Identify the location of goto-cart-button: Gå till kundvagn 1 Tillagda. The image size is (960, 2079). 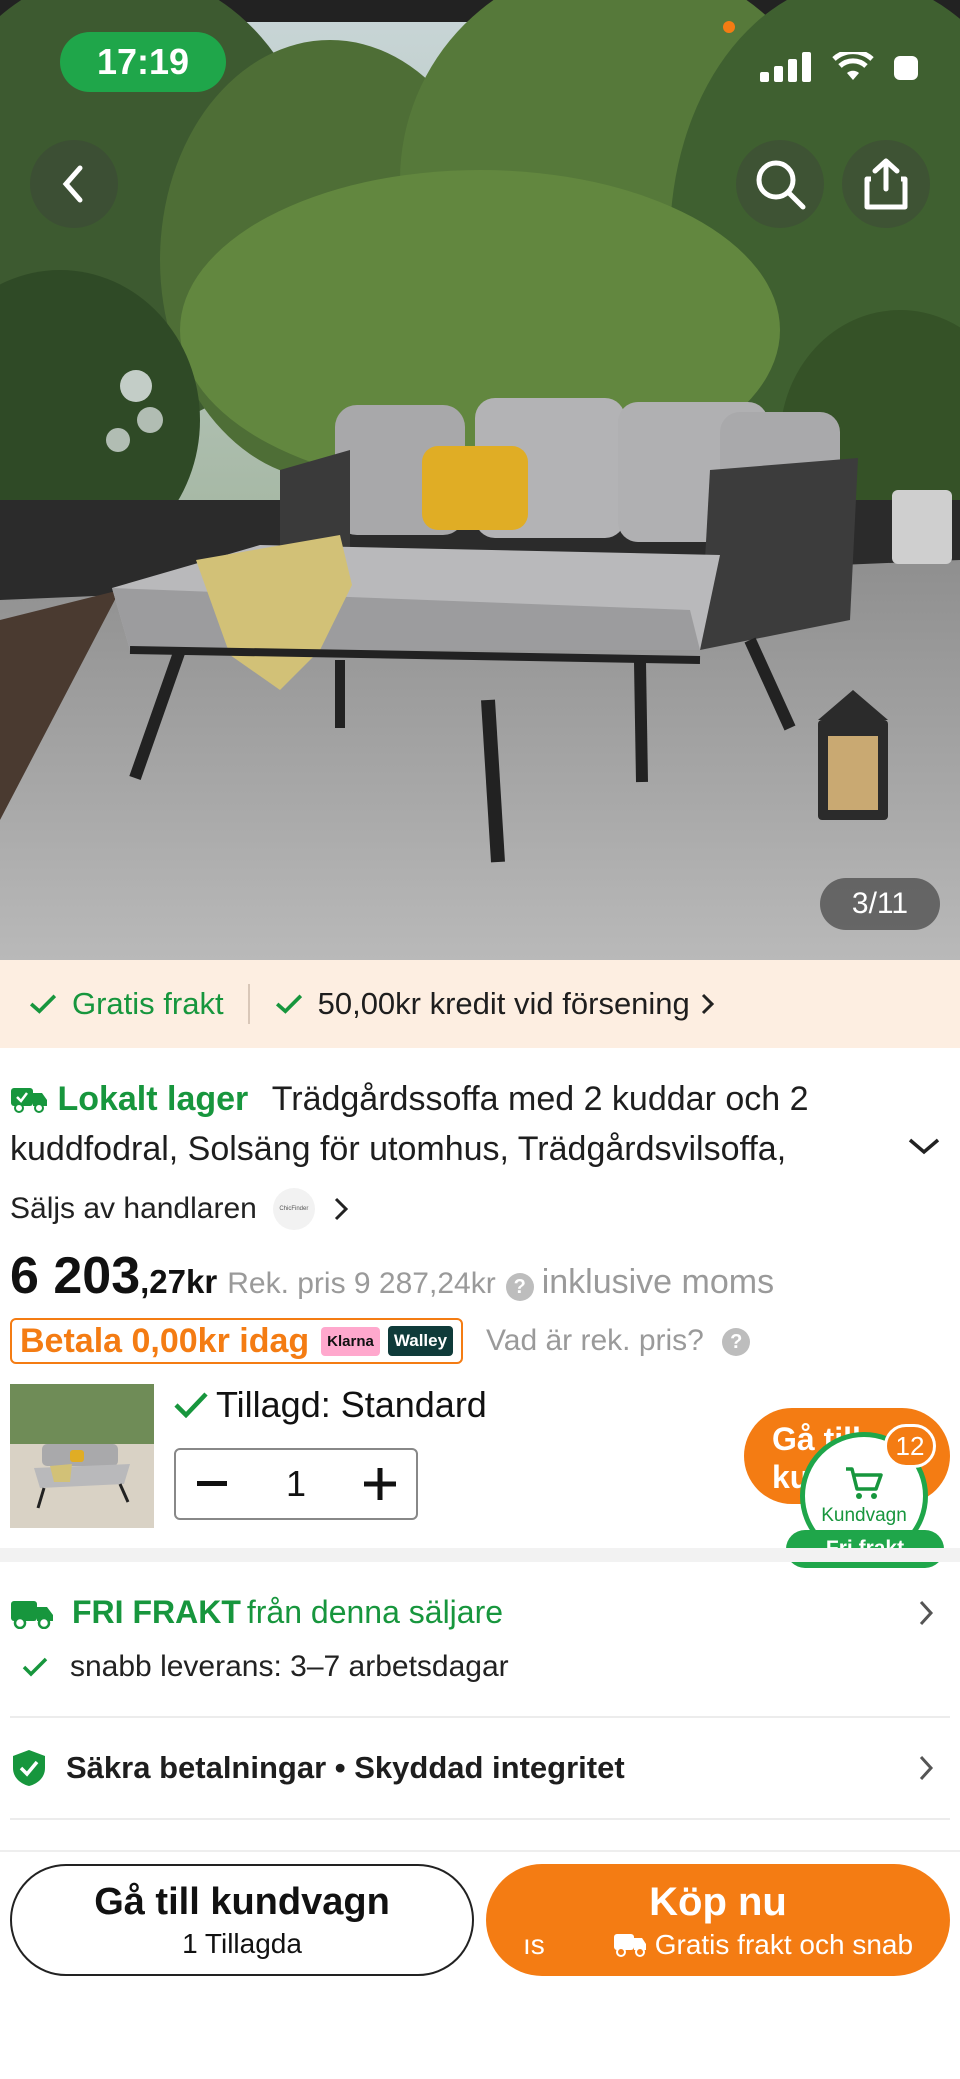
(242, 1920).